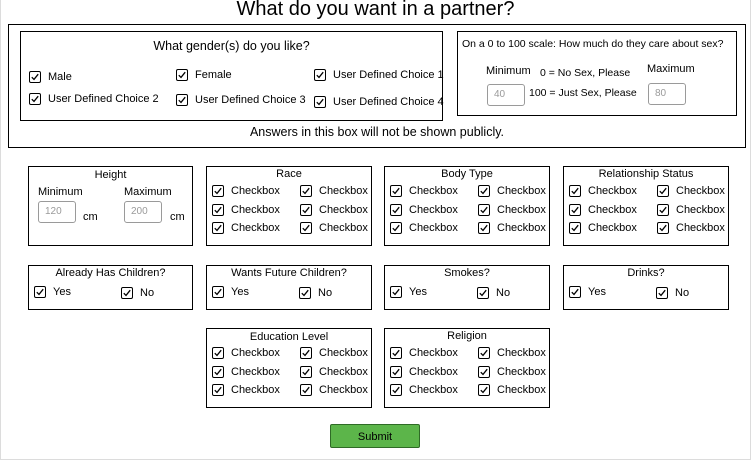  I want to click on children-no-checkbox: No, so click(137, 293).